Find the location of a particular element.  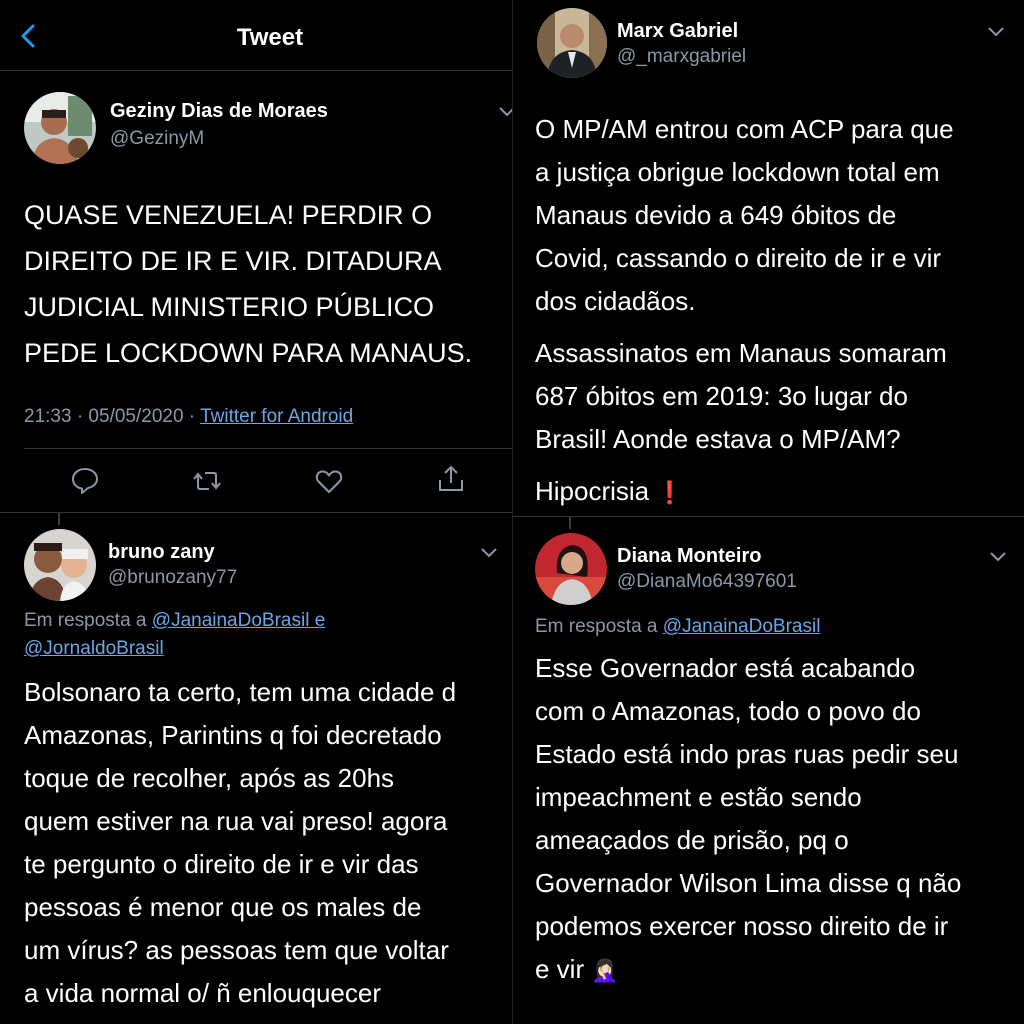

text-line: quem estiver na rua vai preso! agora is located at coordinates (236, 821).